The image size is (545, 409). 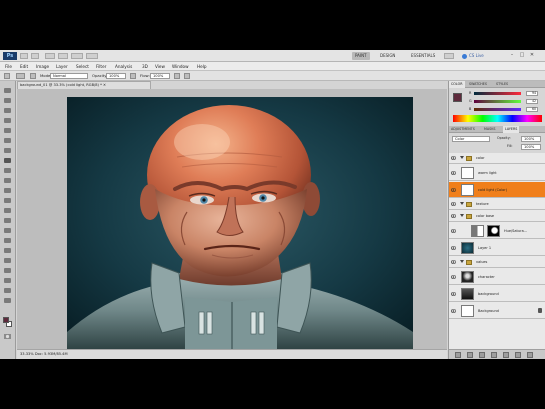 I want to click on menu-window: Window, so click(x=180, y=66).